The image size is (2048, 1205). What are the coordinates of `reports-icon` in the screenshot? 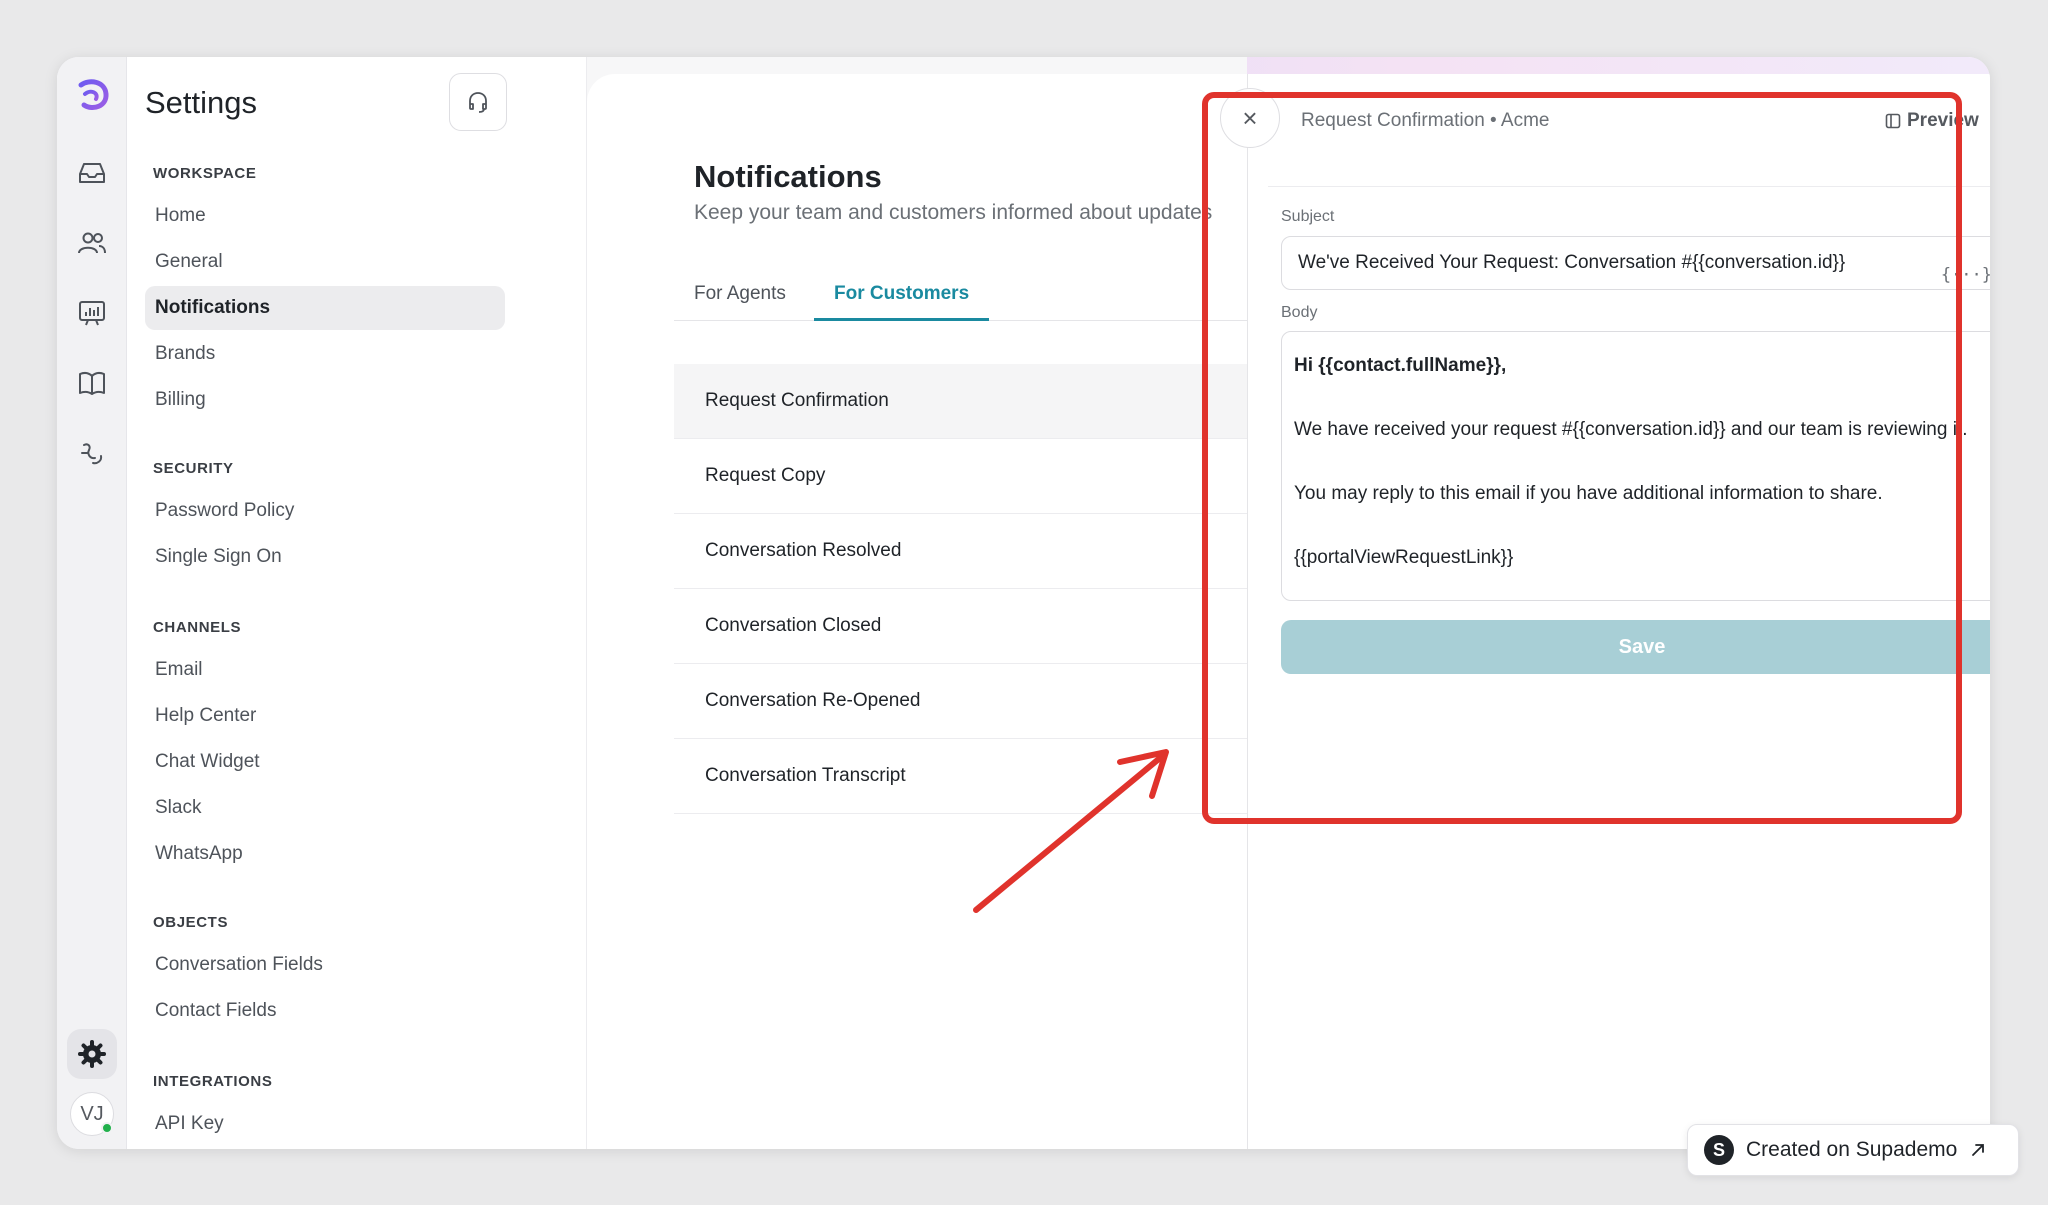 It's located at (92, 313).